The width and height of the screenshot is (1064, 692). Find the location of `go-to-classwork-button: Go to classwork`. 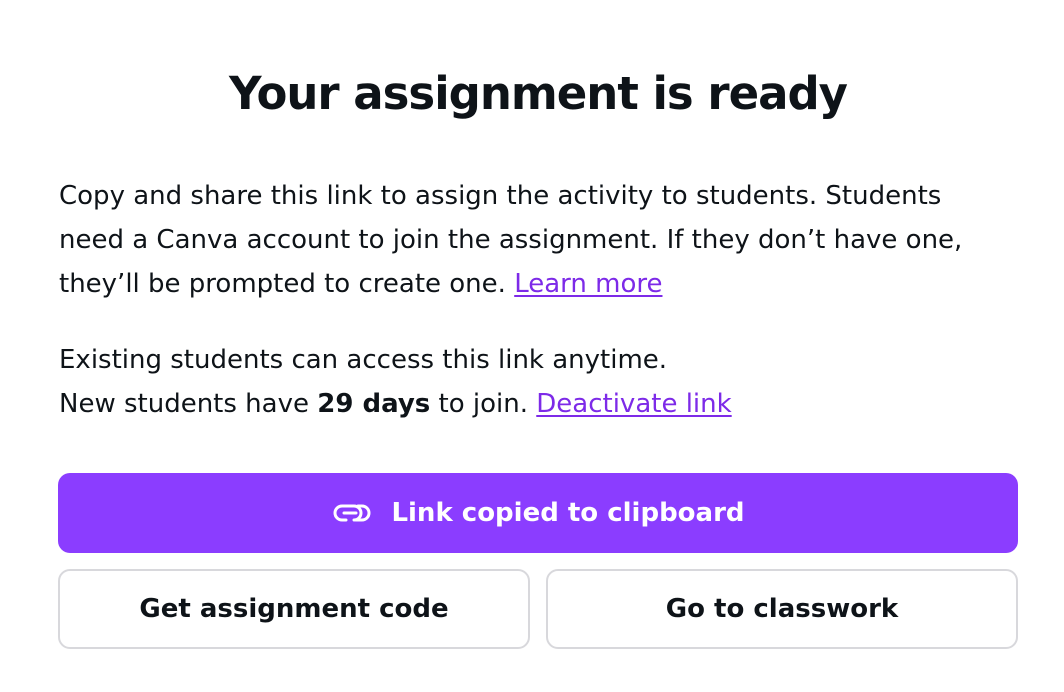

go-to-classwork-button: Go to classwork is located at coordinates (782, 609).